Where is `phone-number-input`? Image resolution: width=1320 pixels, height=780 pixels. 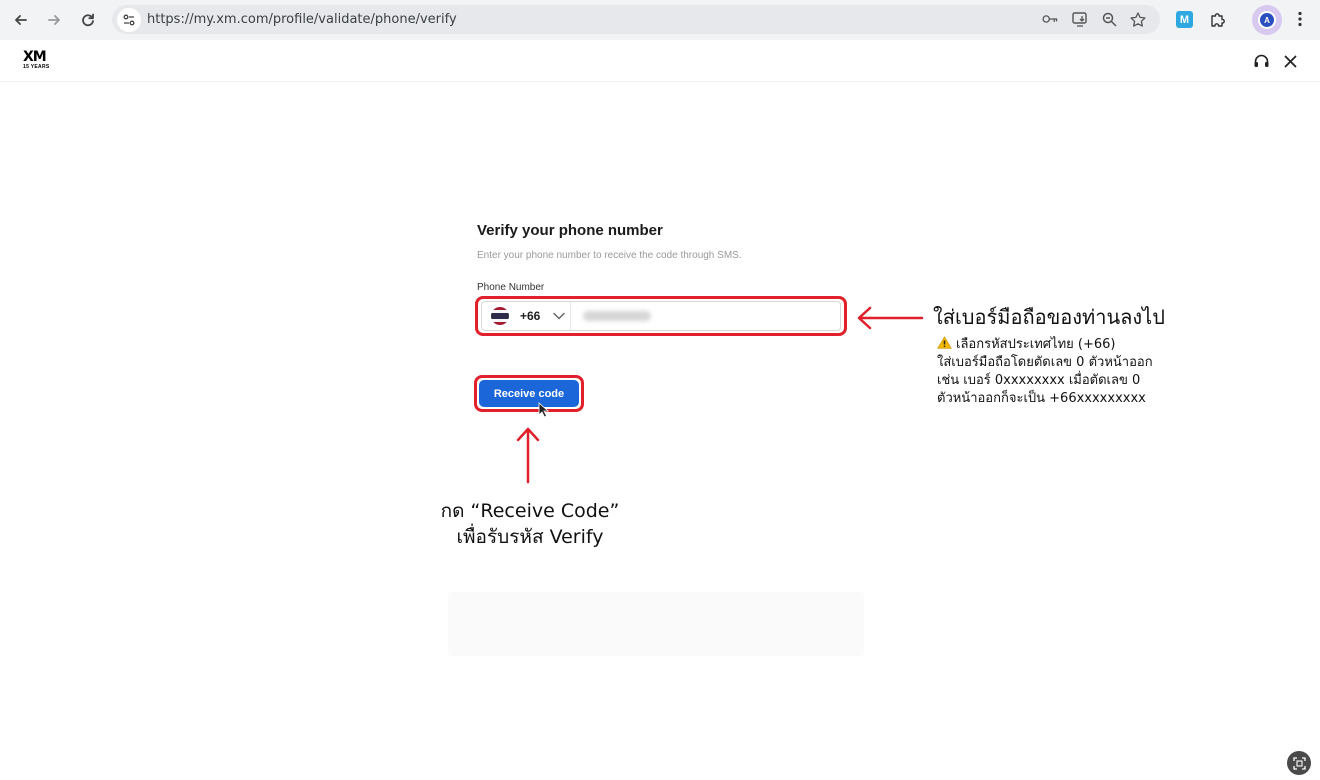
phone-number-input is located at coordinates (617, 316).